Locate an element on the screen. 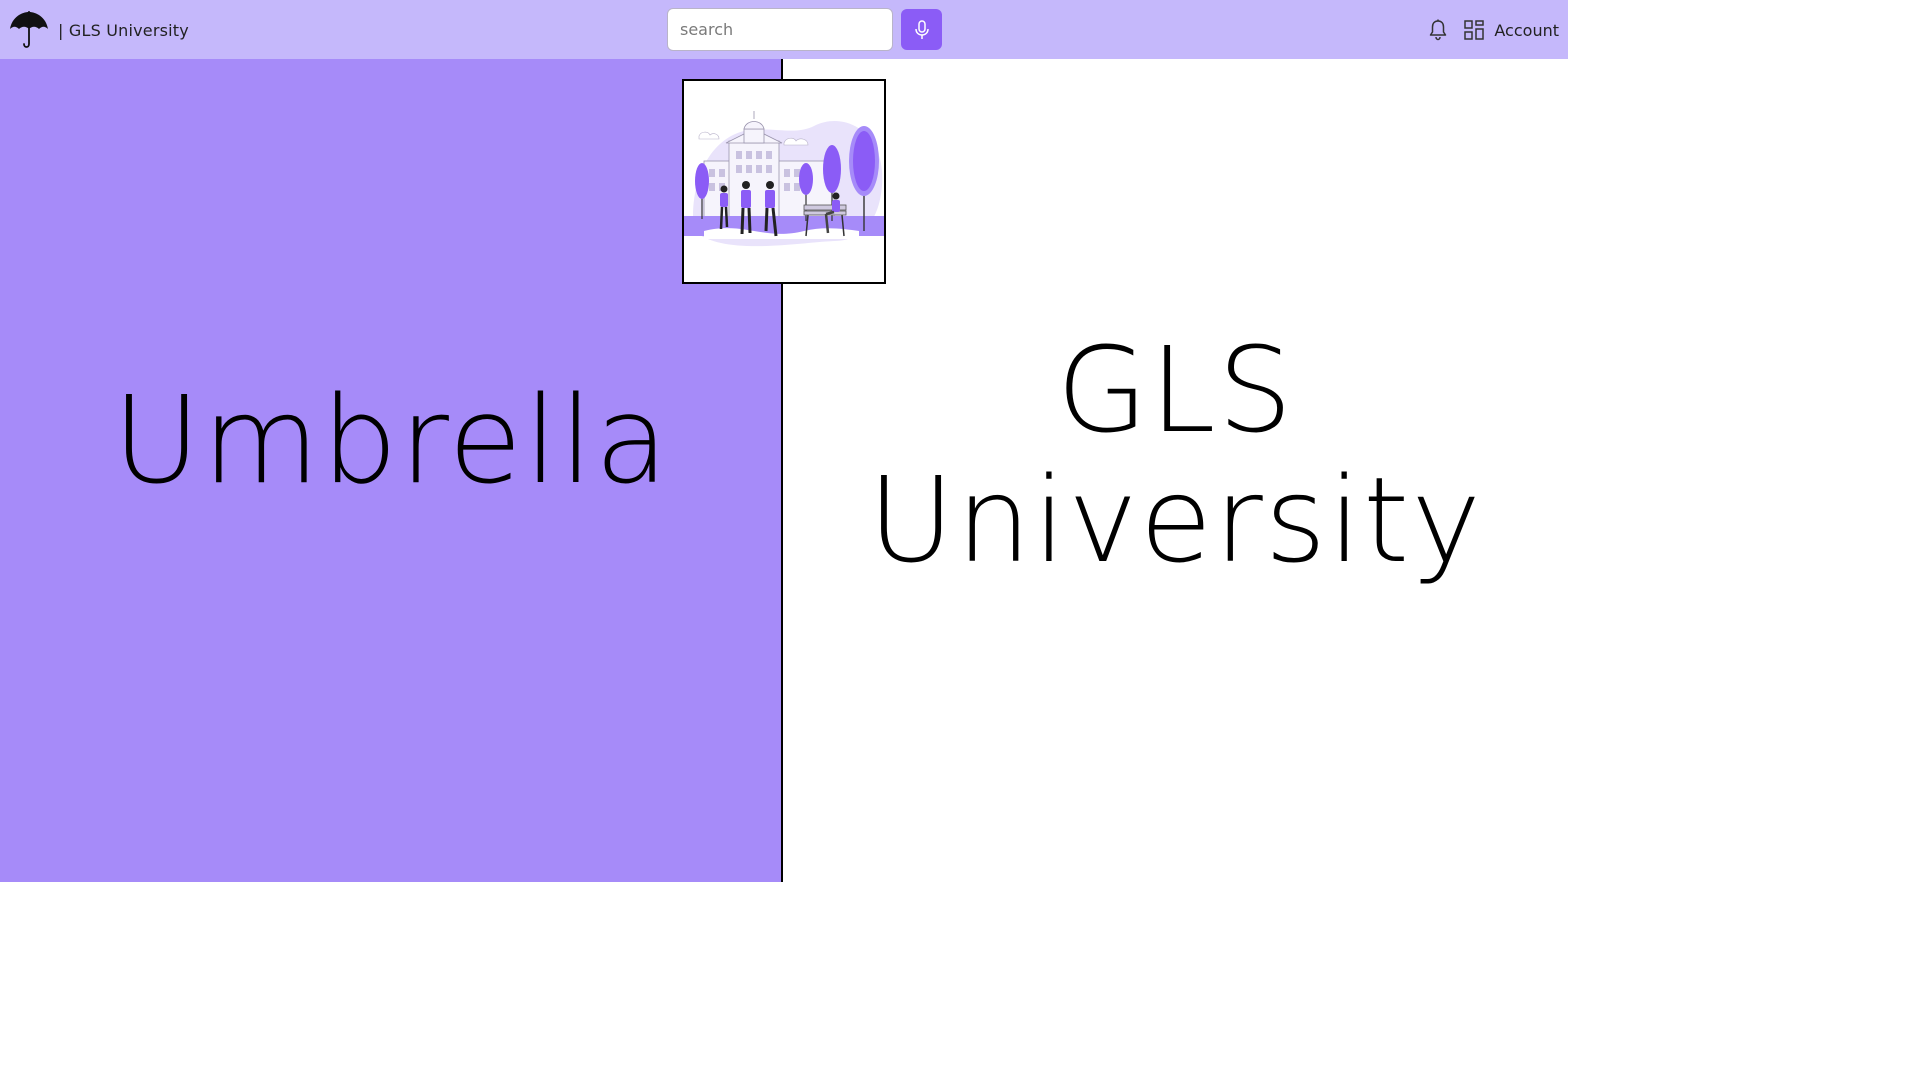 The image size is (1920, 1080). search-input is located at coordinates (780, 29).